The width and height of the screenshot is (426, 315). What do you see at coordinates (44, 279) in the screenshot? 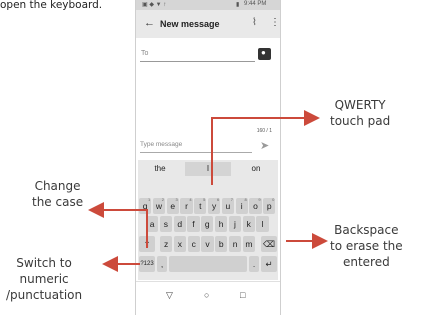
I see `numeric-annotation: Switch to numeric/punctuation` at bounding box center [44, 279].